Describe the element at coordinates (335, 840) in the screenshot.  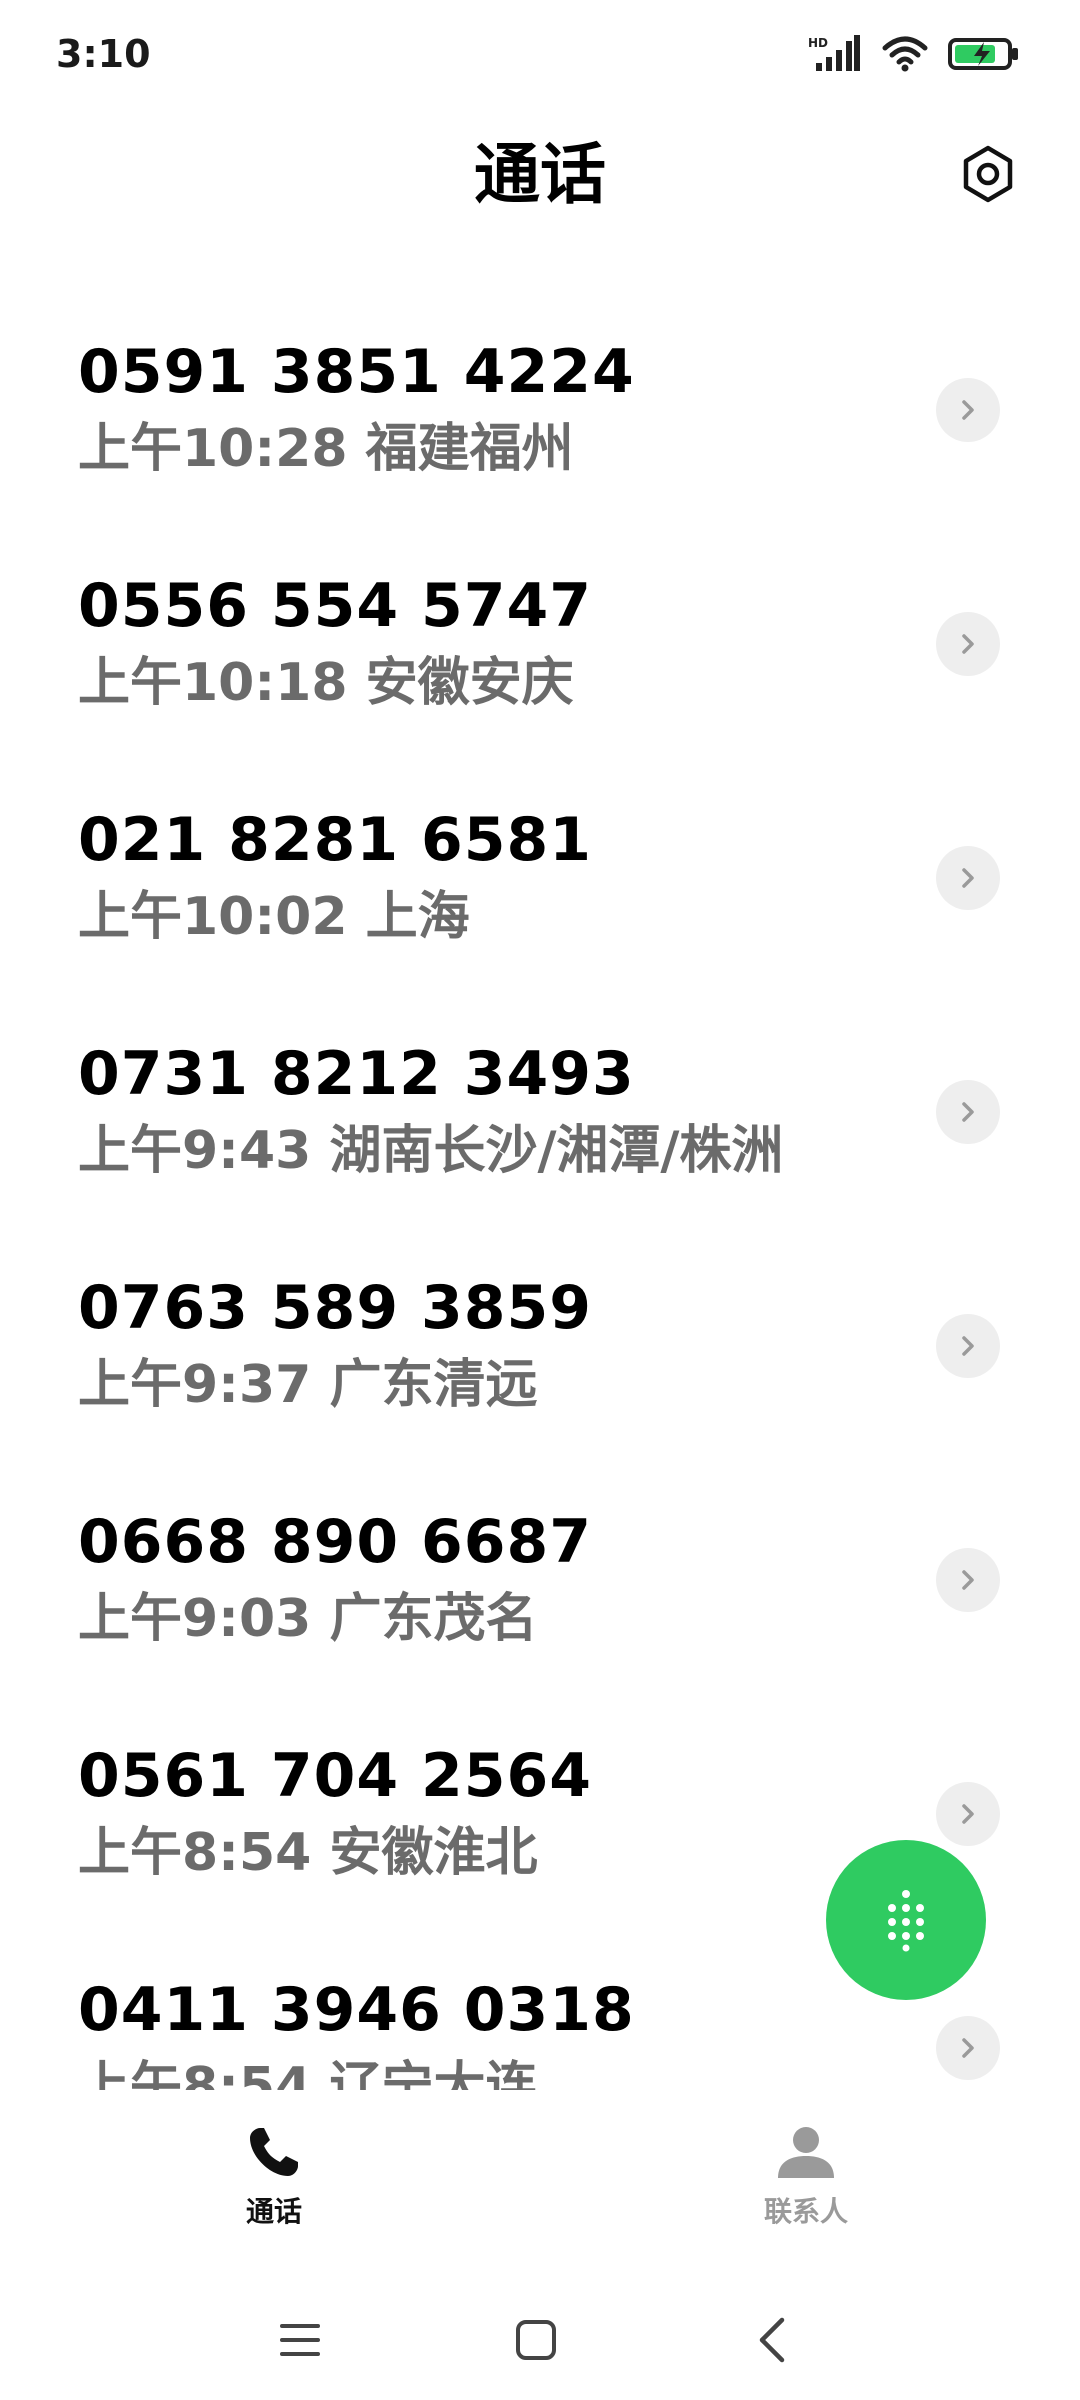
I see `call-number: 021 8281 6581` at that location.